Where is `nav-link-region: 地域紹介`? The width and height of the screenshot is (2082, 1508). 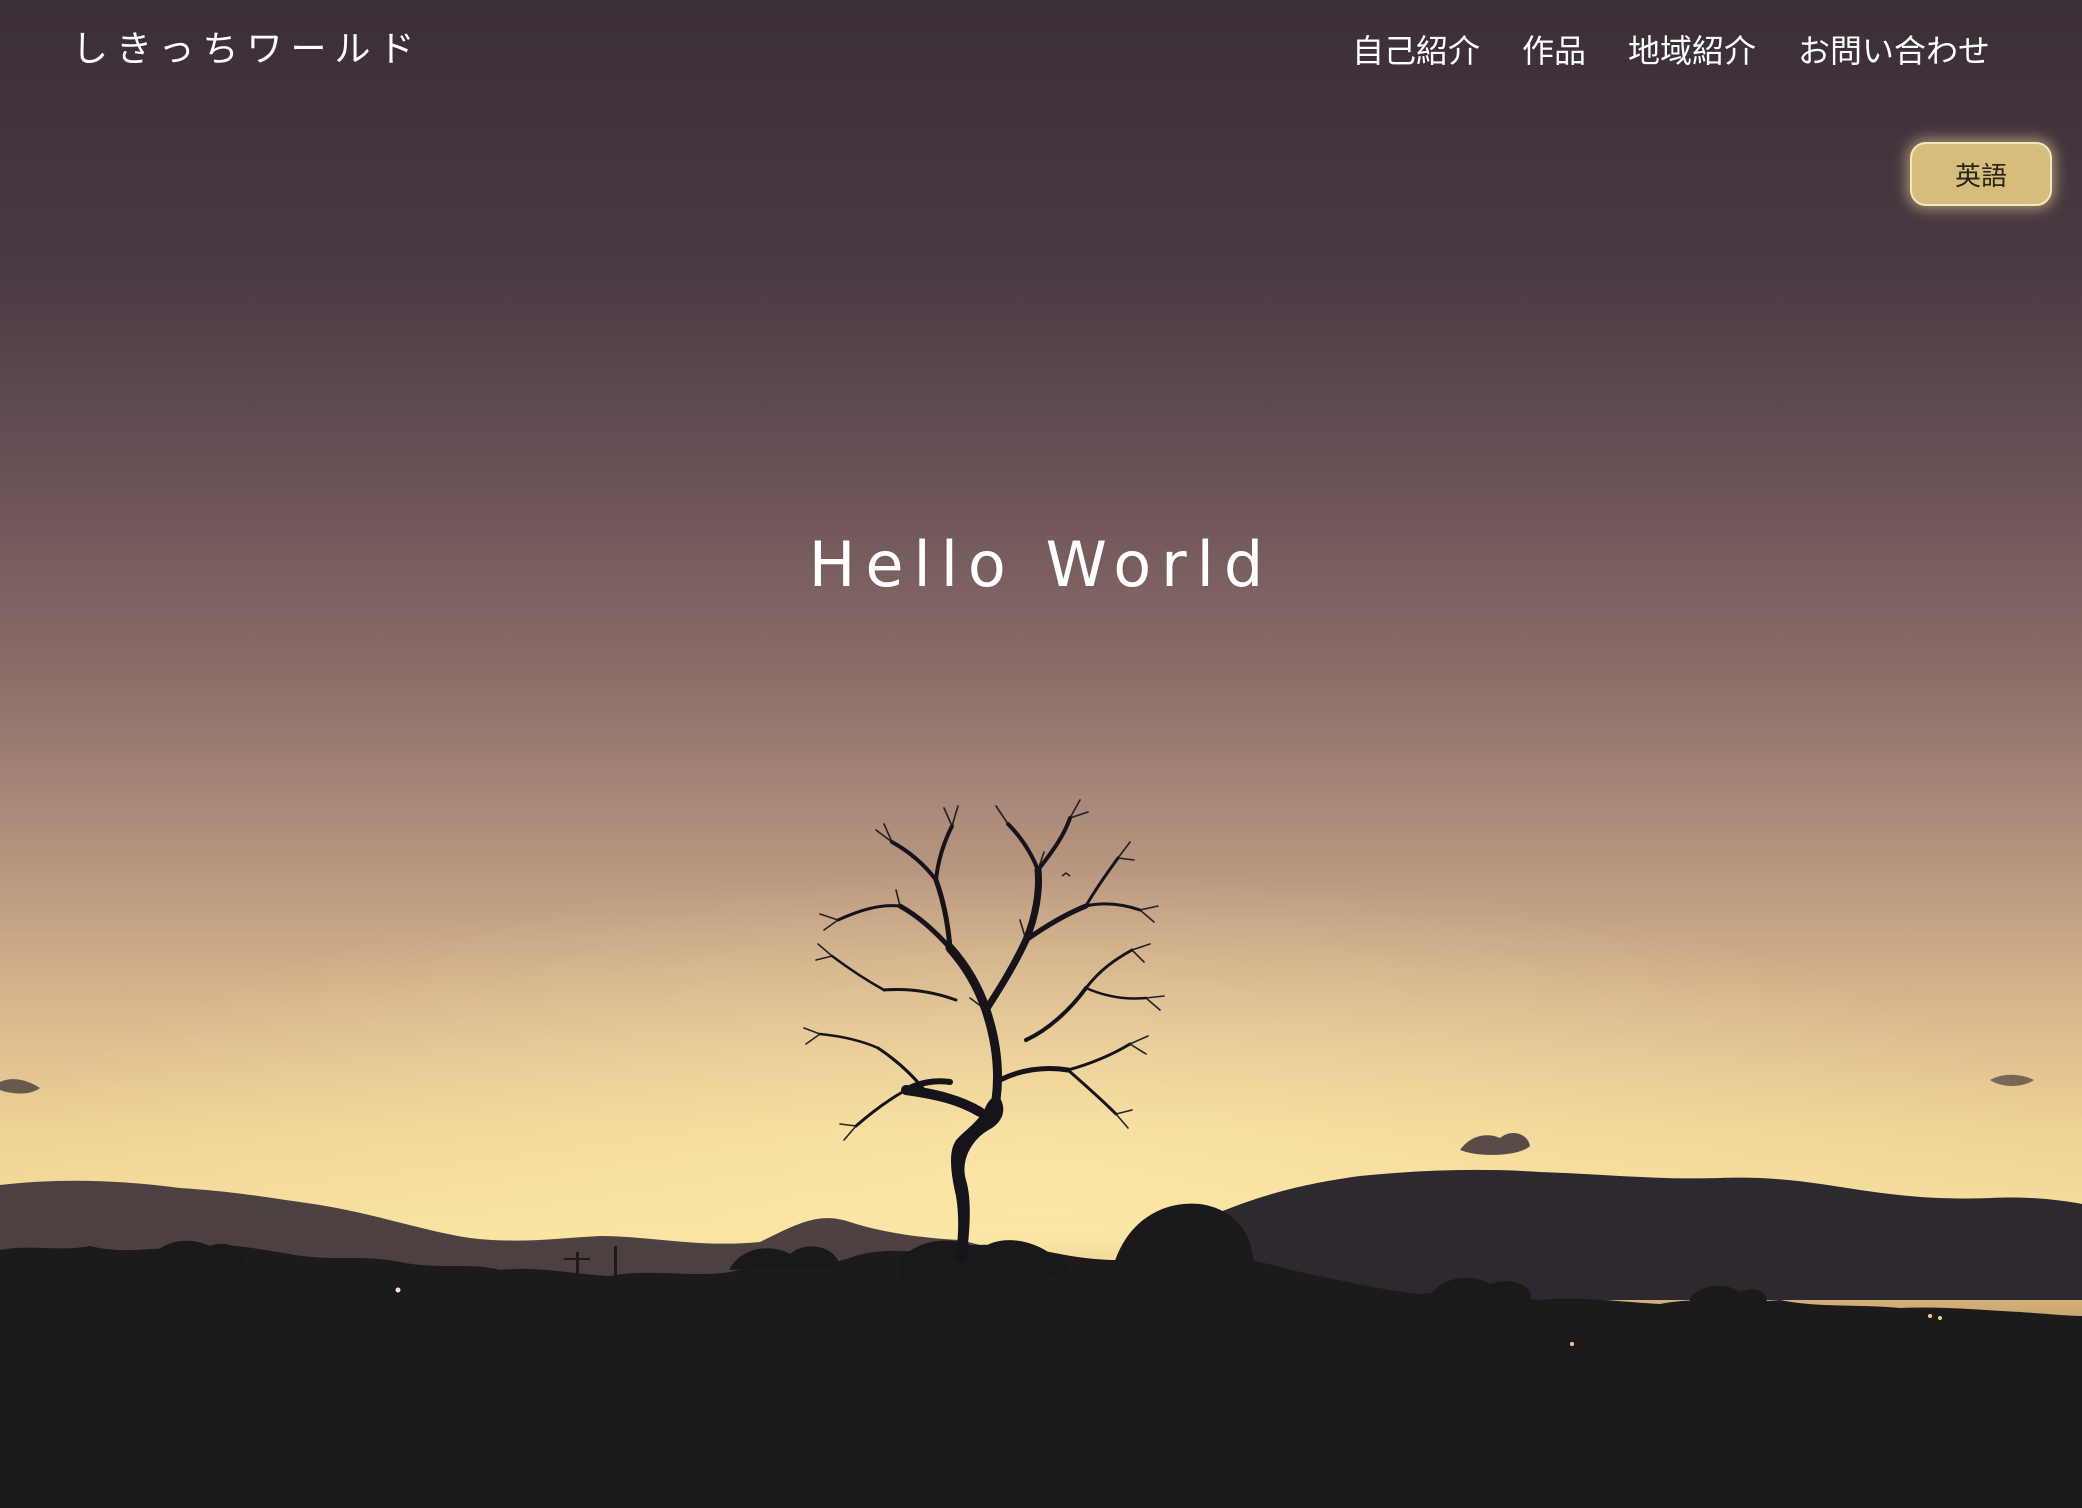 nav-link-region: 地域紹介 is located at coordinates (1692, 51).